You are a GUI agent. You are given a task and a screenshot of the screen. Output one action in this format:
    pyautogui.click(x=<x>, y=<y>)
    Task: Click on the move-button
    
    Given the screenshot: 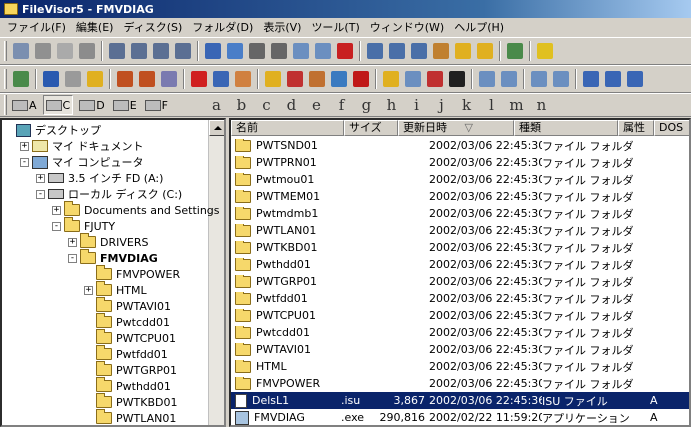 What is the action you would take?
    pyautogui.click(x=317, y=79)
    